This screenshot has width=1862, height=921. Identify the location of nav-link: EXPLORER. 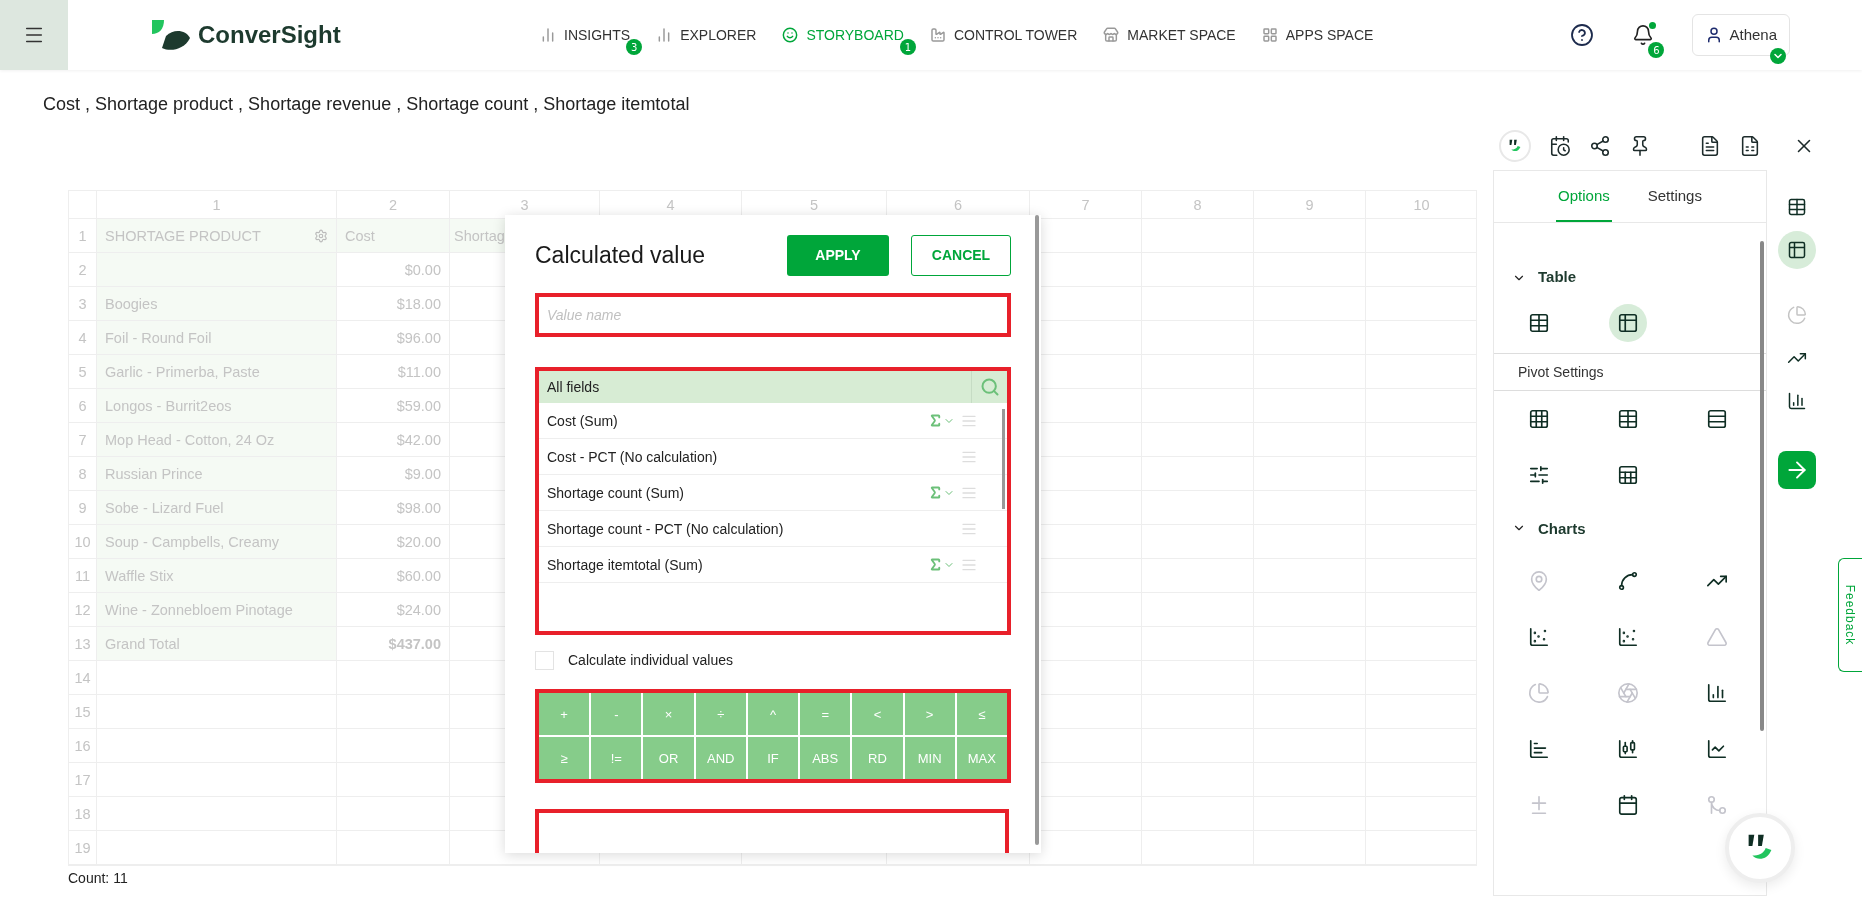
(706, 35).